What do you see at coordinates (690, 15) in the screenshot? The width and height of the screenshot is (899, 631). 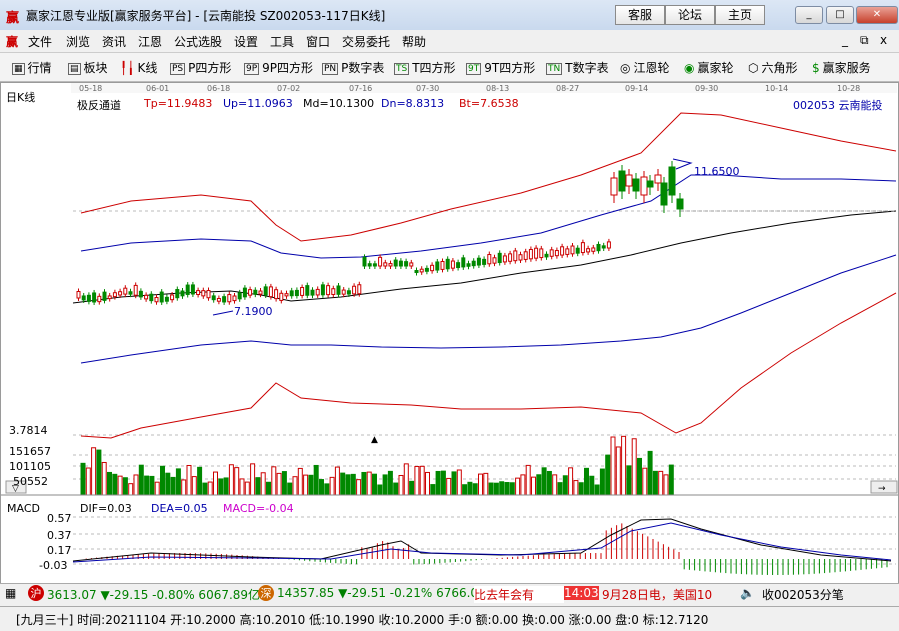 I see `forum-button: 论坛` at bounding box center [690, 15].